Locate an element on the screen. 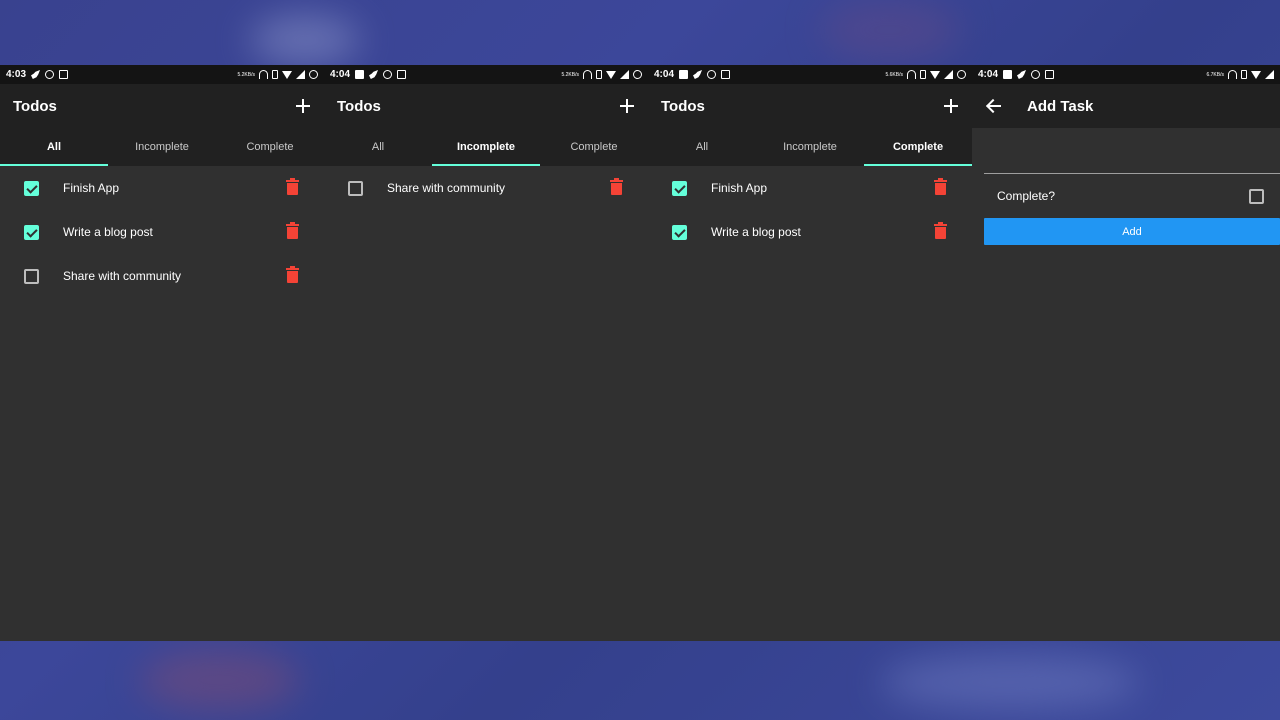 Image resolution: width=1280 pixels, height=720 pixels. network-speed: 6.7KB/s is located at coordinates (1215, 74).